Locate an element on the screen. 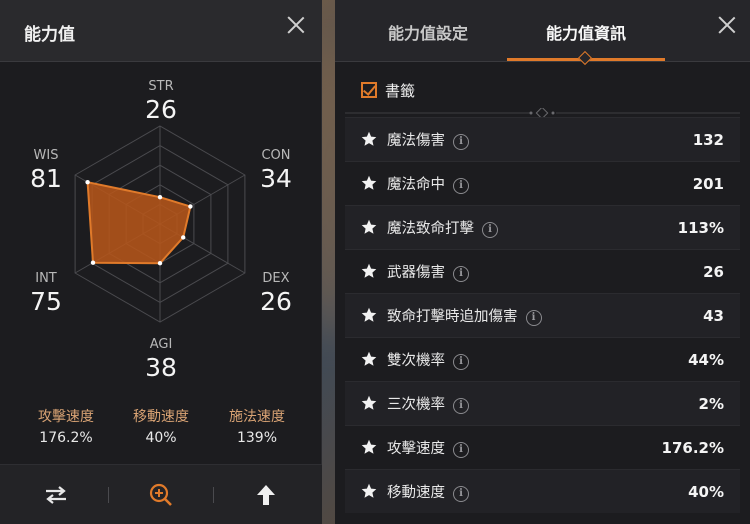 This screenshot has width=750, height=524. stat-row-value: 43 is located at coordinates (713, 315).